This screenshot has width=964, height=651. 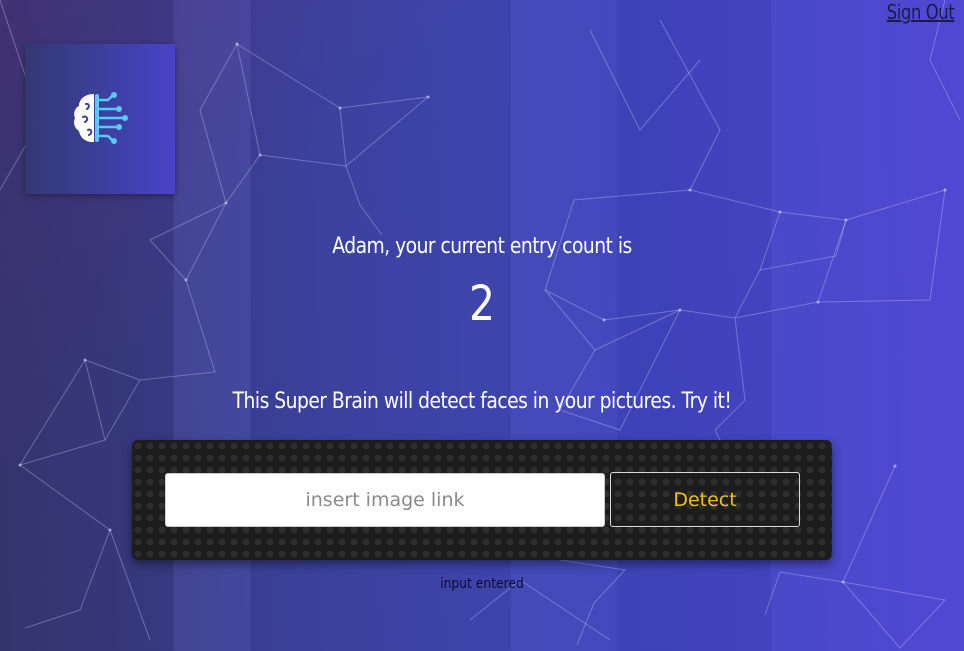 What do you see at coordinates (482, 246) in the screenshot?
I see `entry-count-greeting: Adam, your current entry count is` at bounding box center [482, 246].